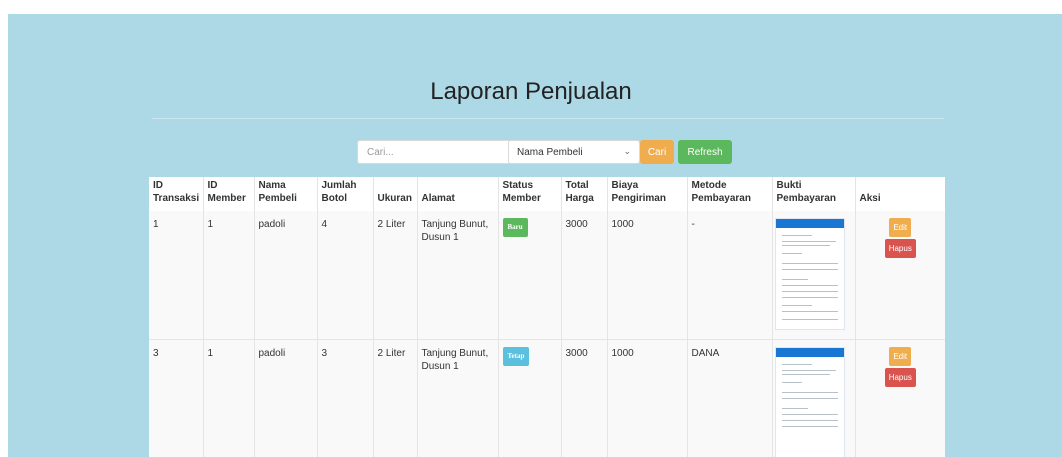  What do you see at coordinates (176, 194) in the screenshot?
I see `header-id-transaksi: ID Transaksi` at bounding box center [176, 194].